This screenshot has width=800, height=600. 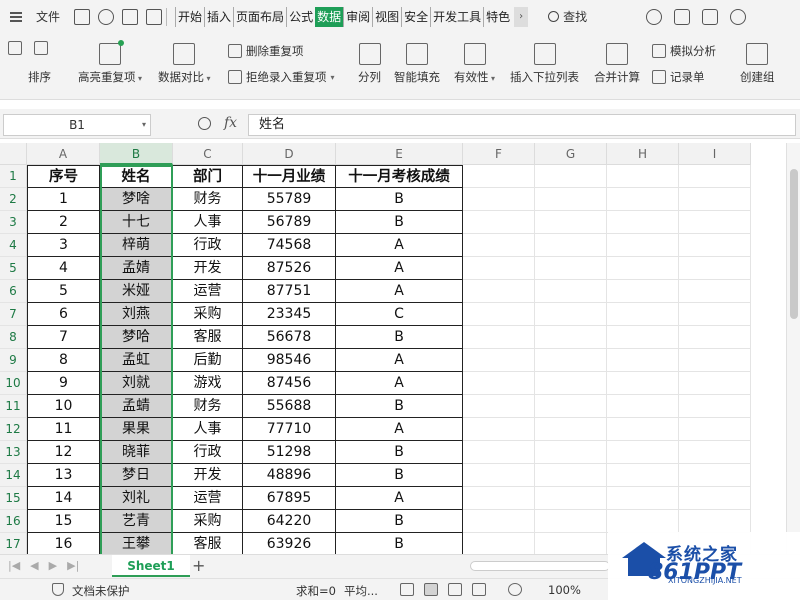 What do you see at coordinates (407, 589) in the screenshot?
I see `focus-mode-icon` at bounding box center [407, 589].